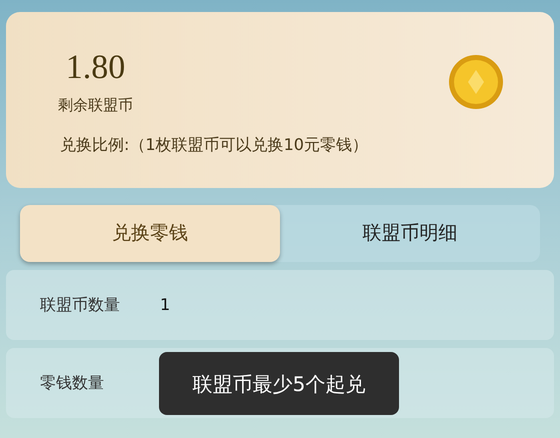 The width and height of the screenshot is (560, 438). What do you see at coordinates (476, 82) in the screenshot?
I see `coin-icon` at bounding box center [476, 82].